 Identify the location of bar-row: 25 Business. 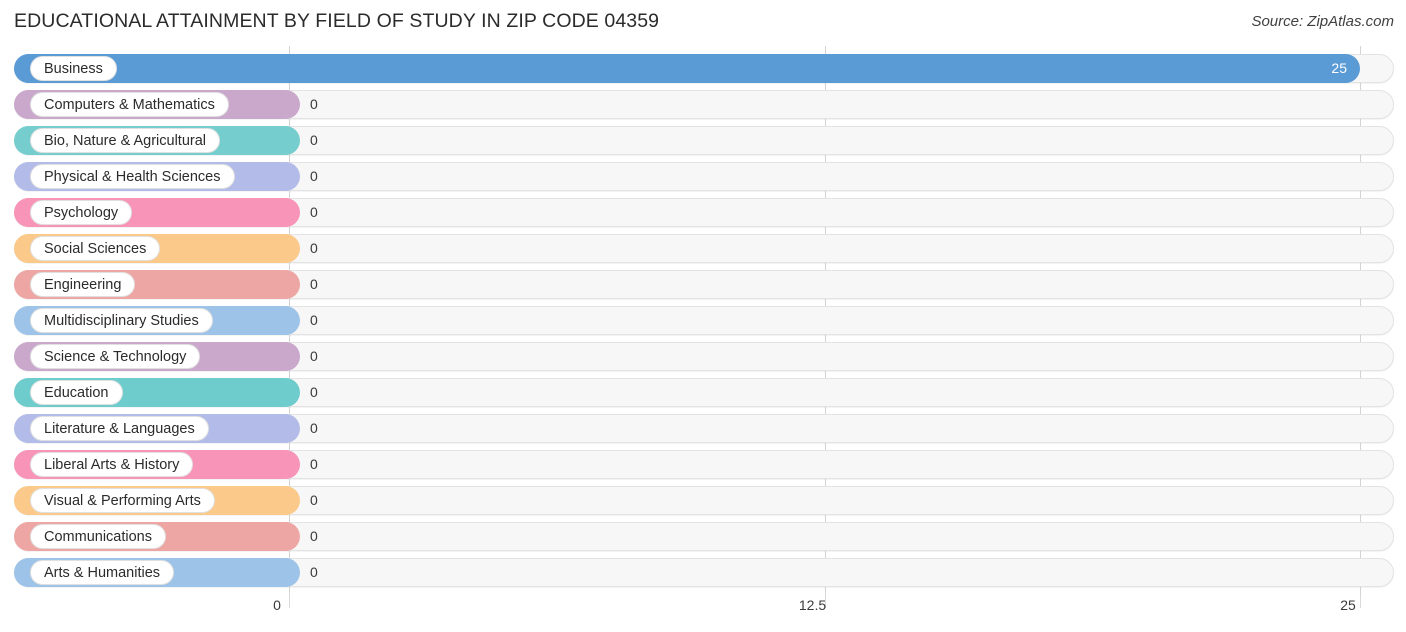
(704, 68).